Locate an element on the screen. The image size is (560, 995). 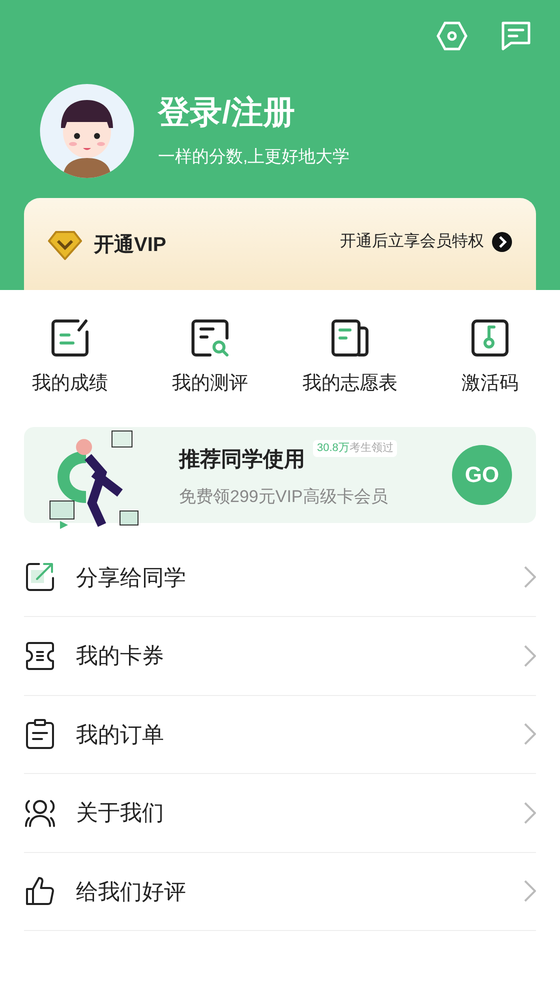
menu-label: 关于我们 is located at coordinates (120, 813).